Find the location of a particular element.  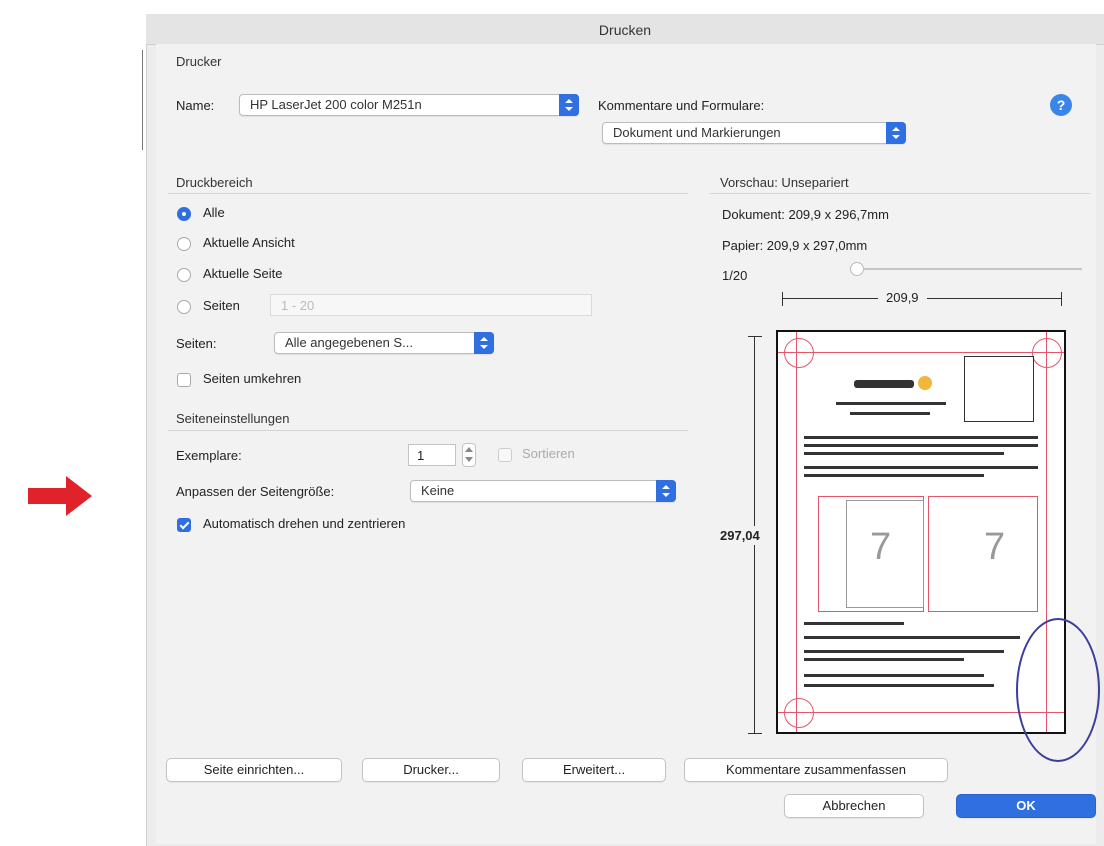

print-range-title: Druckbereich is located at coordinates (214, 182).